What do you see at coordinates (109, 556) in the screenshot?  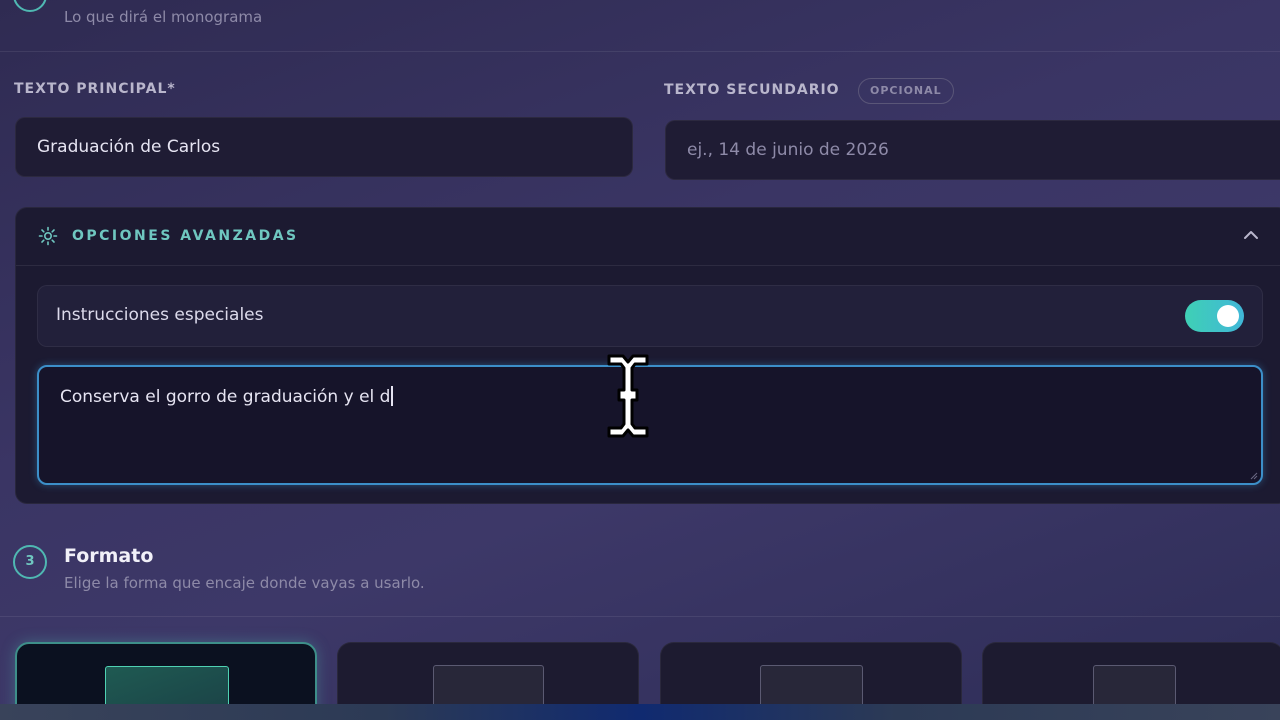 I see `section-title: Formato` at bounding box center [109, 556].